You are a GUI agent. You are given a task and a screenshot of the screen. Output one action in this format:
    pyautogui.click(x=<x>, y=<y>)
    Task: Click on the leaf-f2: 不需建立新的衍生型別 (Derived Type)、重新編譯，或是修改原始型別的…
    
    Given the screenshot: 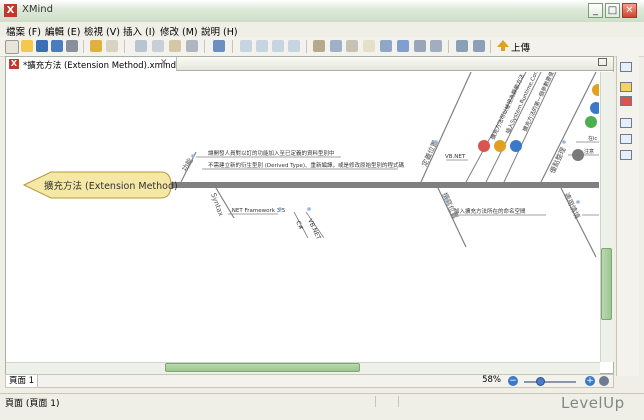 What is the action you would take?
    pyautogui.click(x=306, y=165)
    